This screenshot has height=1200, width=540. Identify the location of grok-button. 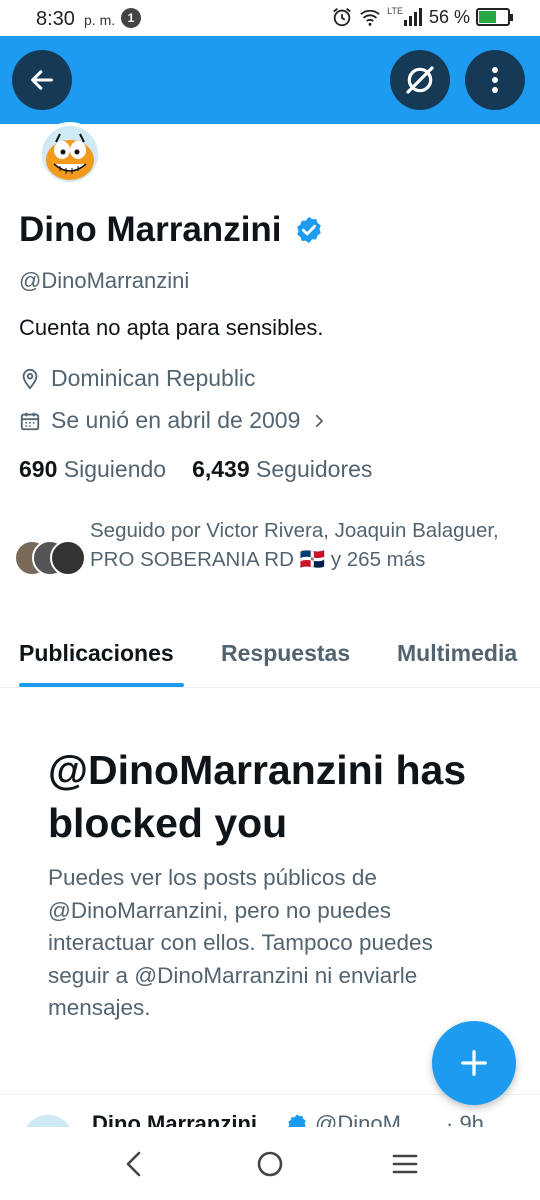
(420, 80).